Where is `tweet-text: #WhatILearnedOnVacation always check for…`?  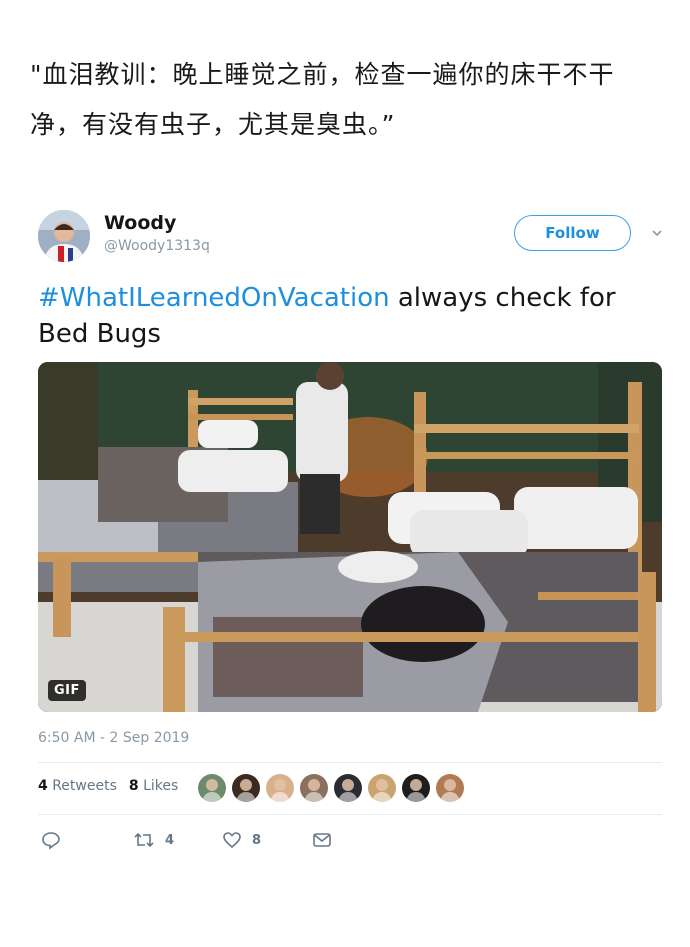
tweet-text: #WhatILearnedOnVacation always check for… is located at coordinates (350, 316).